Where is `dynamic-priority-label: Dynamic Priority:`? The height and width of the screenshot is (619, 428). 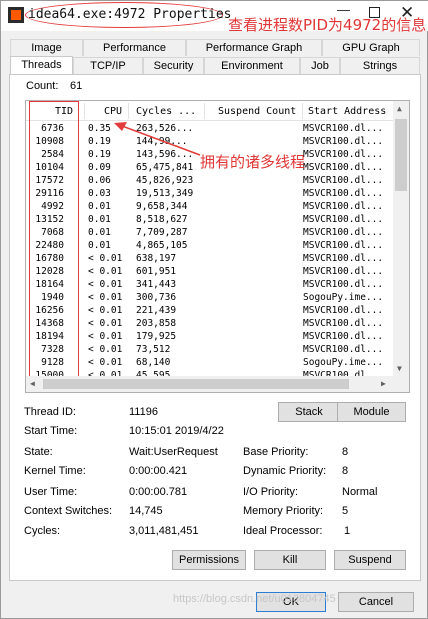 dynamic-priority-label: Dynamic Priority: is located at coordinates (285, 471).